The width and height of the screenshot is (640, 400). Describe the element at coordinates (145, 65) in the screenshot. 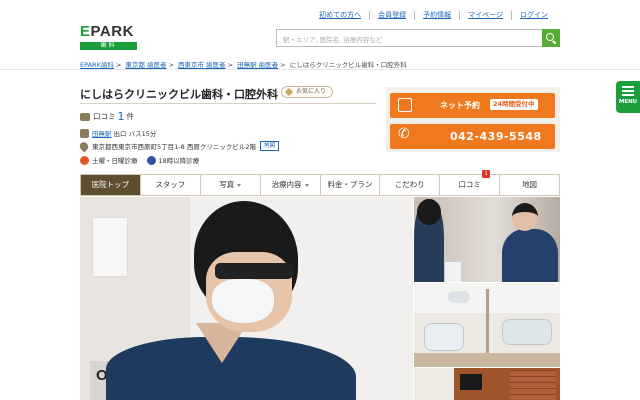

I see `breadcrumb-tokyo: 東京都 歯医者` at that location.